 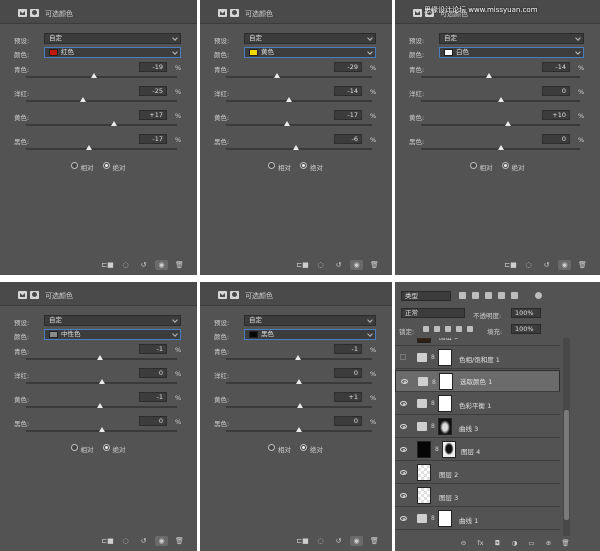 I want to click on color-dropdown: 红色, so click(x=112, y=52).